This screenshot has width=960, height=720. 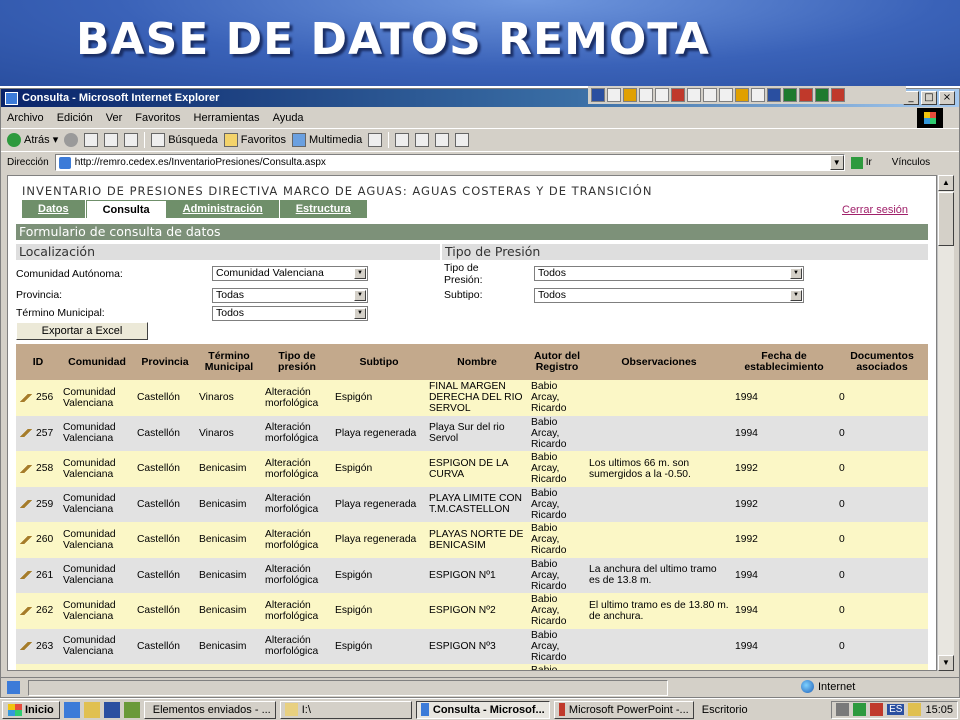 What do you see at coordinates (290, 313) in the screenshot?
I see `termino-select: Todos ▼` at bounding box center [290, 313].